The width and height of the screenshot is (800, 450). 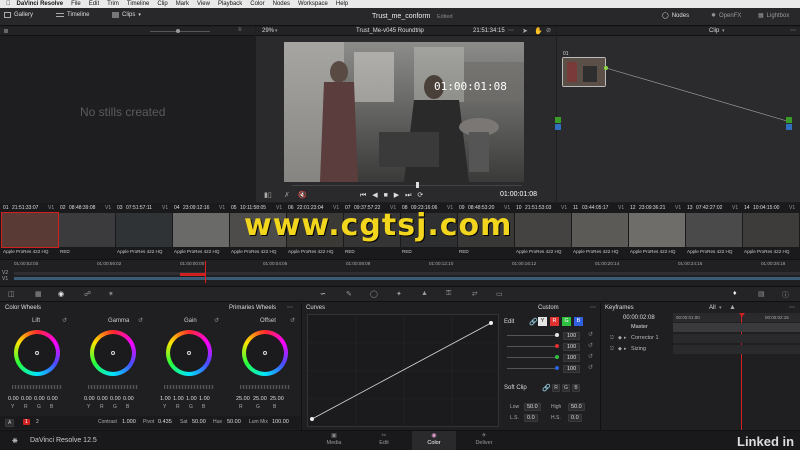 What do you see at coordinates (252, 308) in the screenshot?
I see `wheels-mode-select: Primaries Wheels` at bounding box center [252, 308].